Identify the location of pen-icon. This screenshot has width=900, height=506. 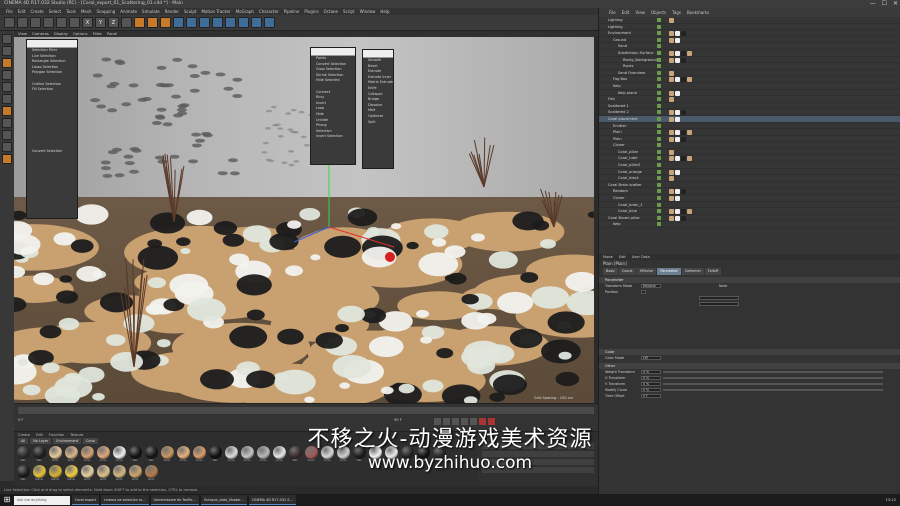
(191, 22).